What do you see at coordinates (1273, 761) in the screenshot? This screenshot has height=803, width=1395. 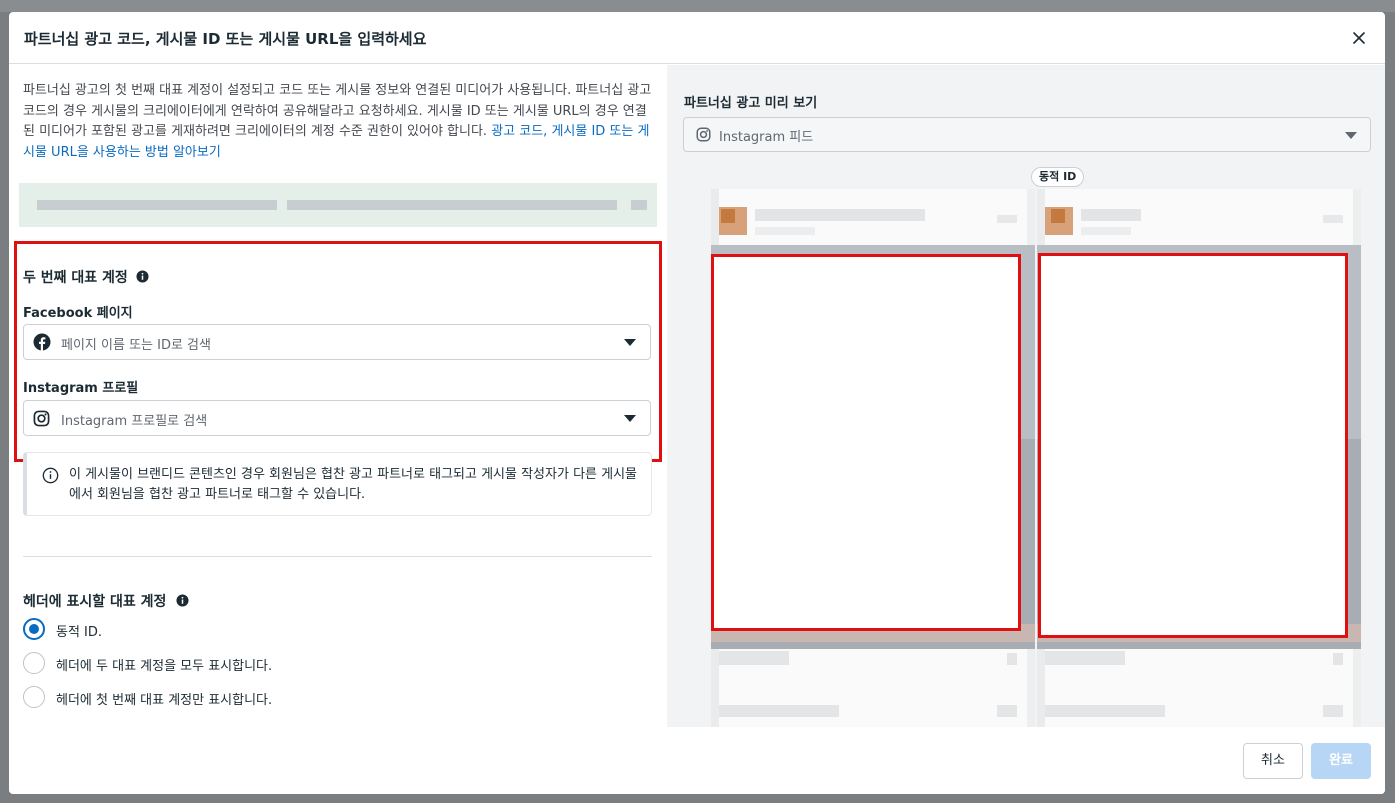 I see `cancel-button: 취소` at bounding box center [1273, 761].